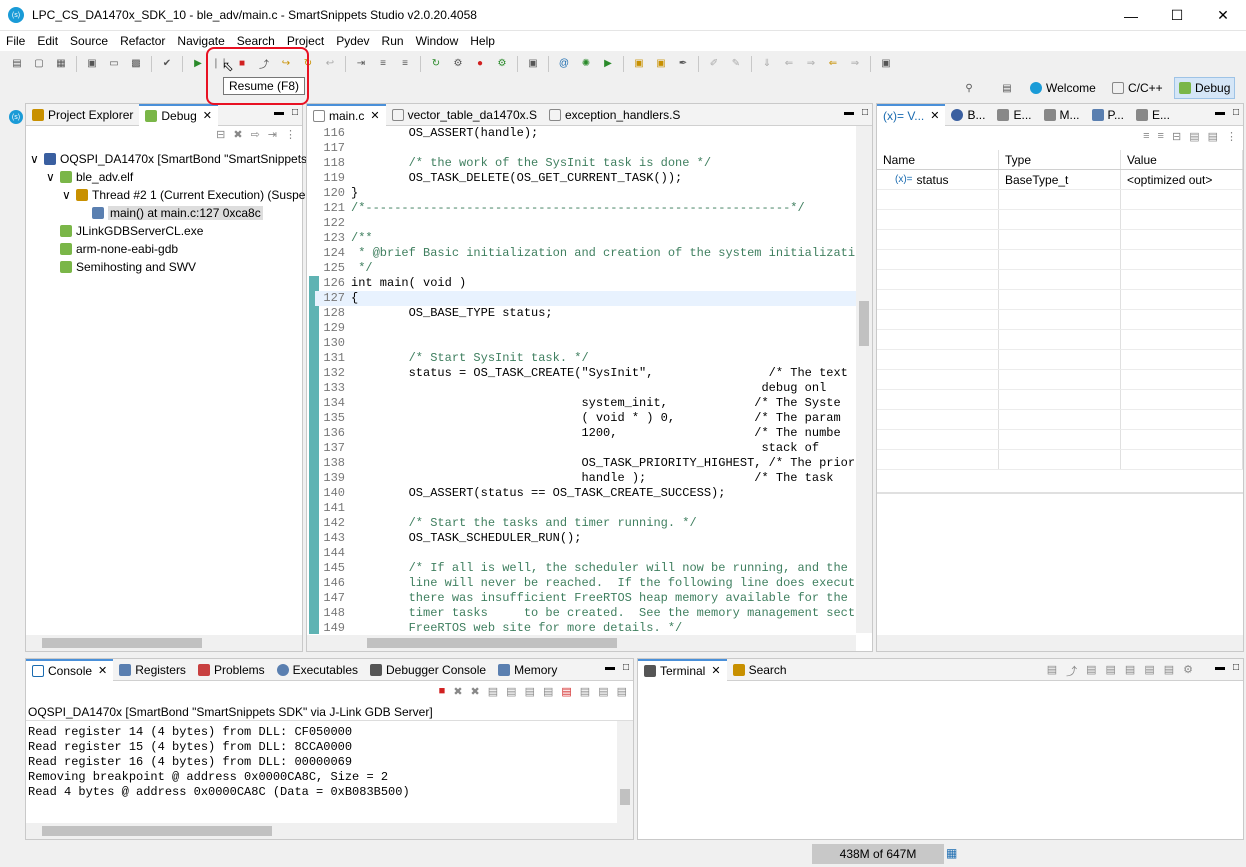 Image resolution: width=1246 pixels, height=867 pixels. Describe the element at coordinates (585, 478) in the screenshot. I see `code-line: 139 handle ); /* The task` at that location.